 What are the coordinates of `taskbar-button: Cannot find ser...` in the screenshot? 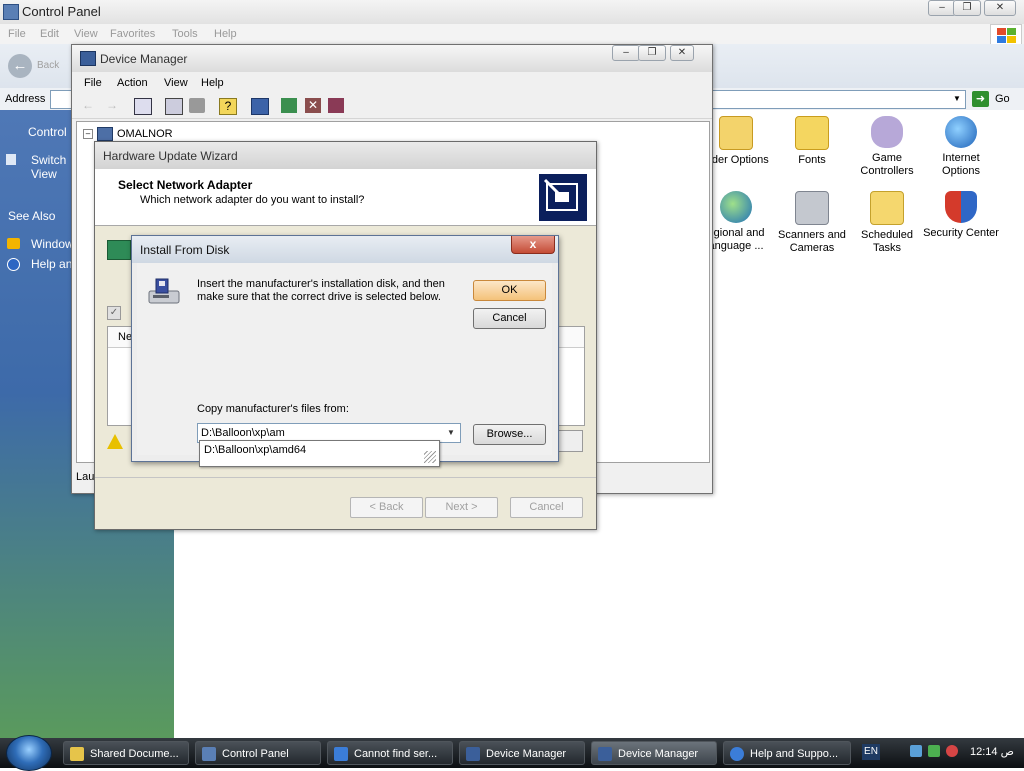 It's located at (390, 753).